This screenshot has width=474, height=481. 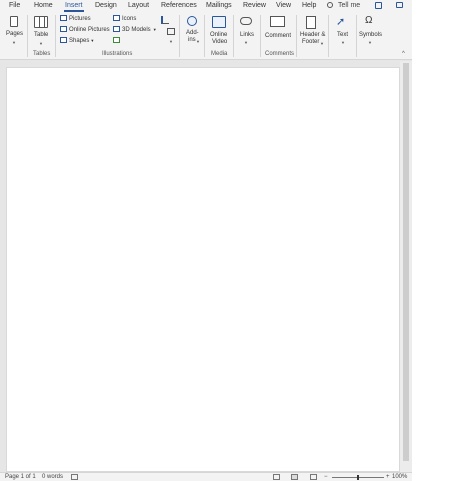 What do you see at coordinates (106, 6) in the screenshot?
I see `tab-design: Design` at bounding box center [106, 6].